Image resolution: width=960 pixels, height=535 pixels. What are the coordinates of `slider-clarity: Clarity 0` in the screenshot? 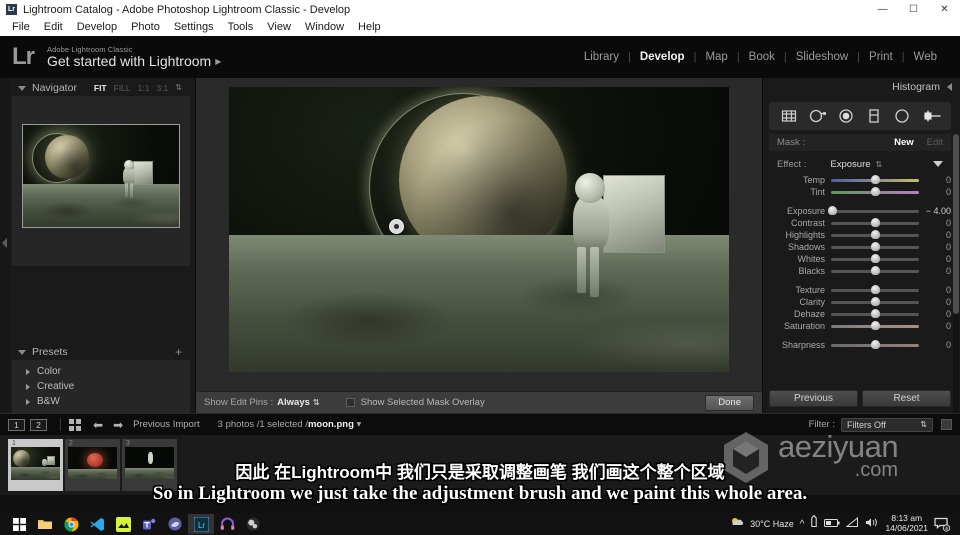 It's located at (862, 302).